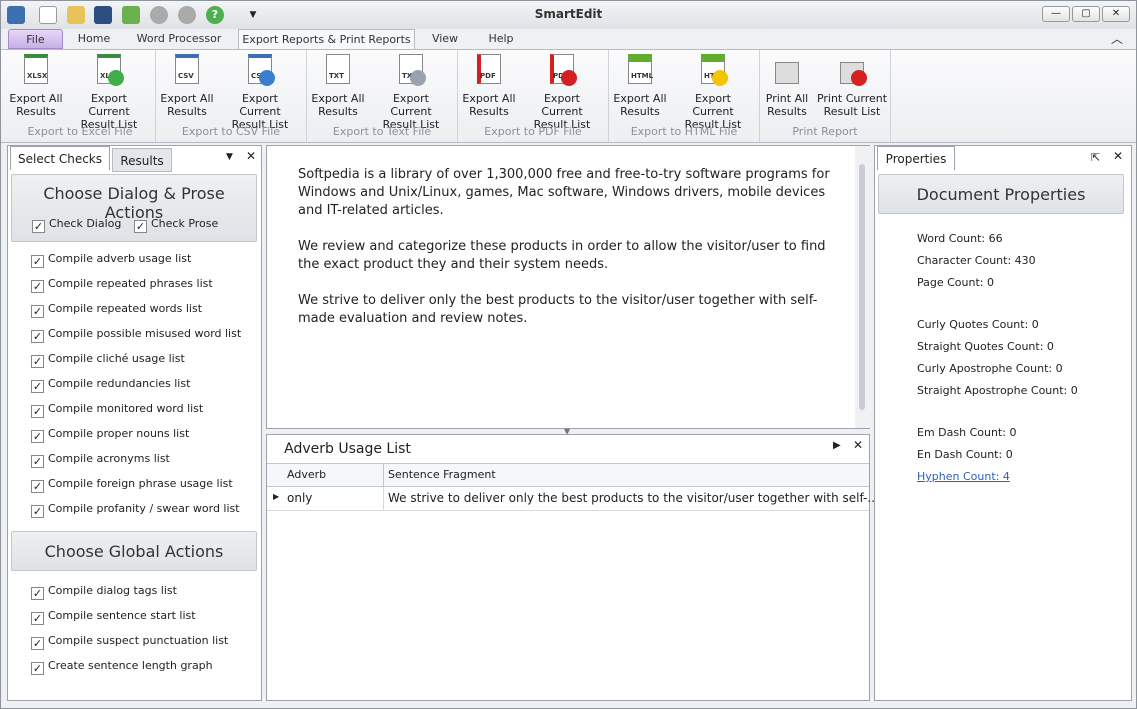  What do you see at coordinates (187, 86) in the screenshot?
I see `export-all-csv-button: CSV Export All Results` at bounding box center [187, 86].